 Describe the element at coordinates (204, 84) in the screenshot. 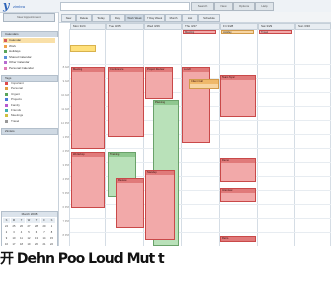

I see `appointment: Client Call` at that location.